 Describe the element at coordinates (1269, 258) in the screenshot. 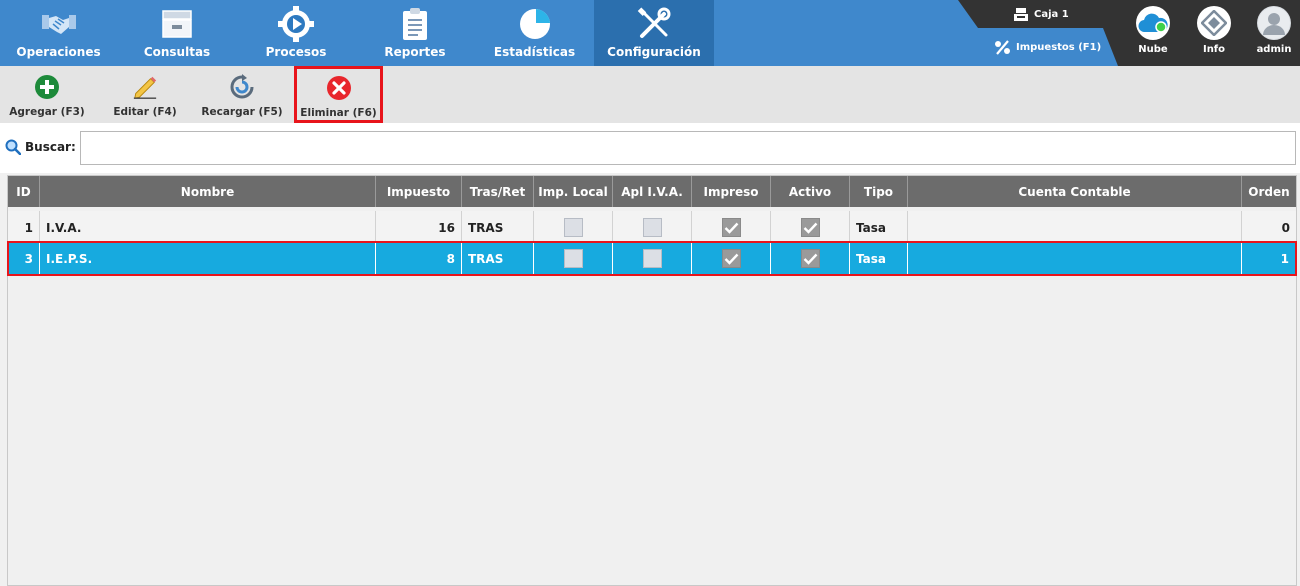

I see `cell-orden: 1` at that location.